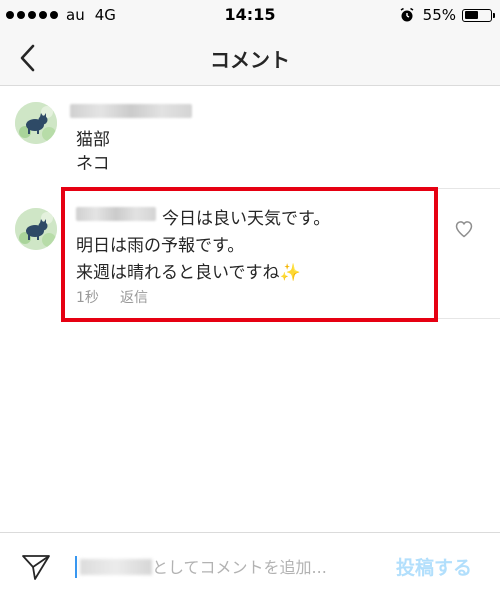  I want to click on nav-header: コメント, so click(250, 58).